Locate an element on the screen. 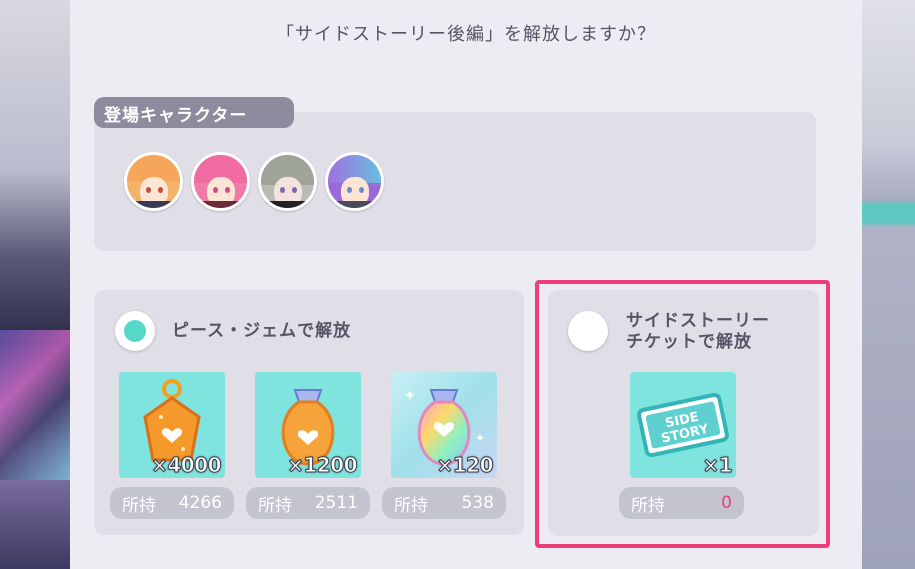 This screenshot has height=569, width=915. item-quantity: ×1200 is located at coordinates (322, 465).